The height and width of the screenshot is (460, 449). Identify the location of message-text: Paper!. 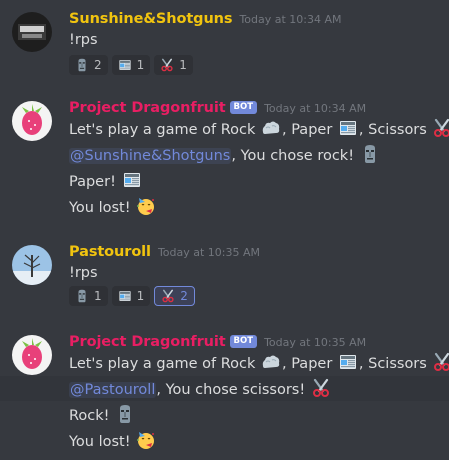
(106, 181).